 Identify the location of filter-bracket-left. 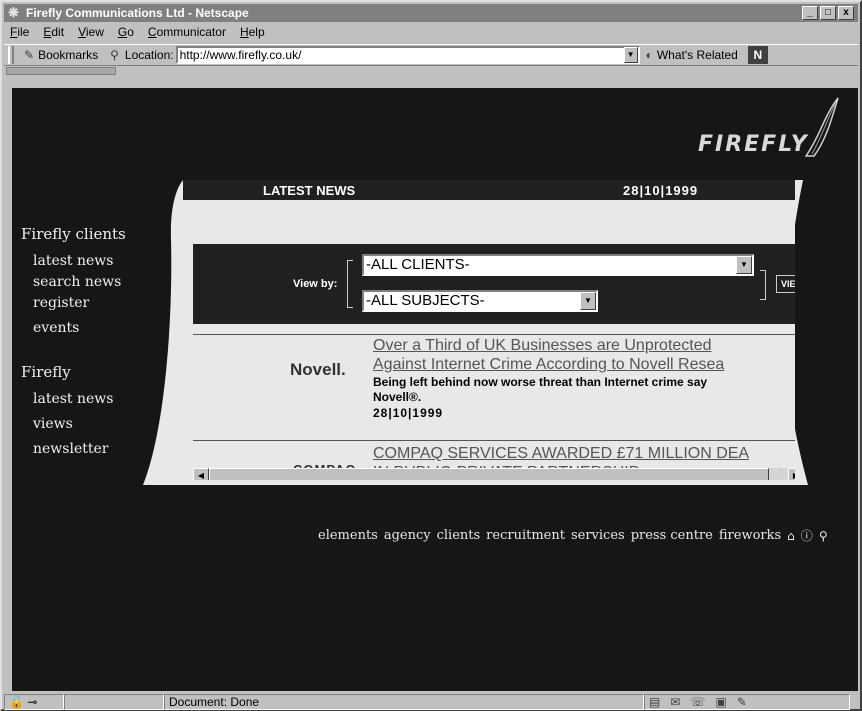
(350, 284).